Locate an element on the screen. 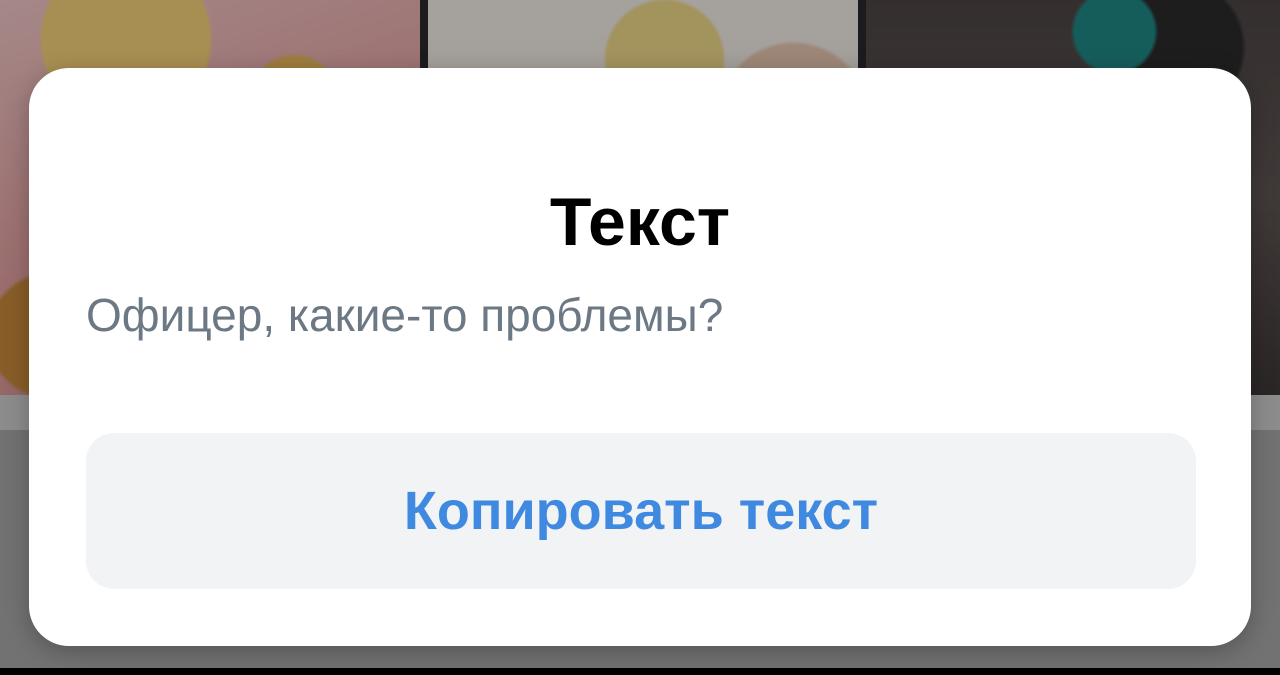  dialog-message: Офицер, какие-то проблемы? is located at coordinates (405, 315).